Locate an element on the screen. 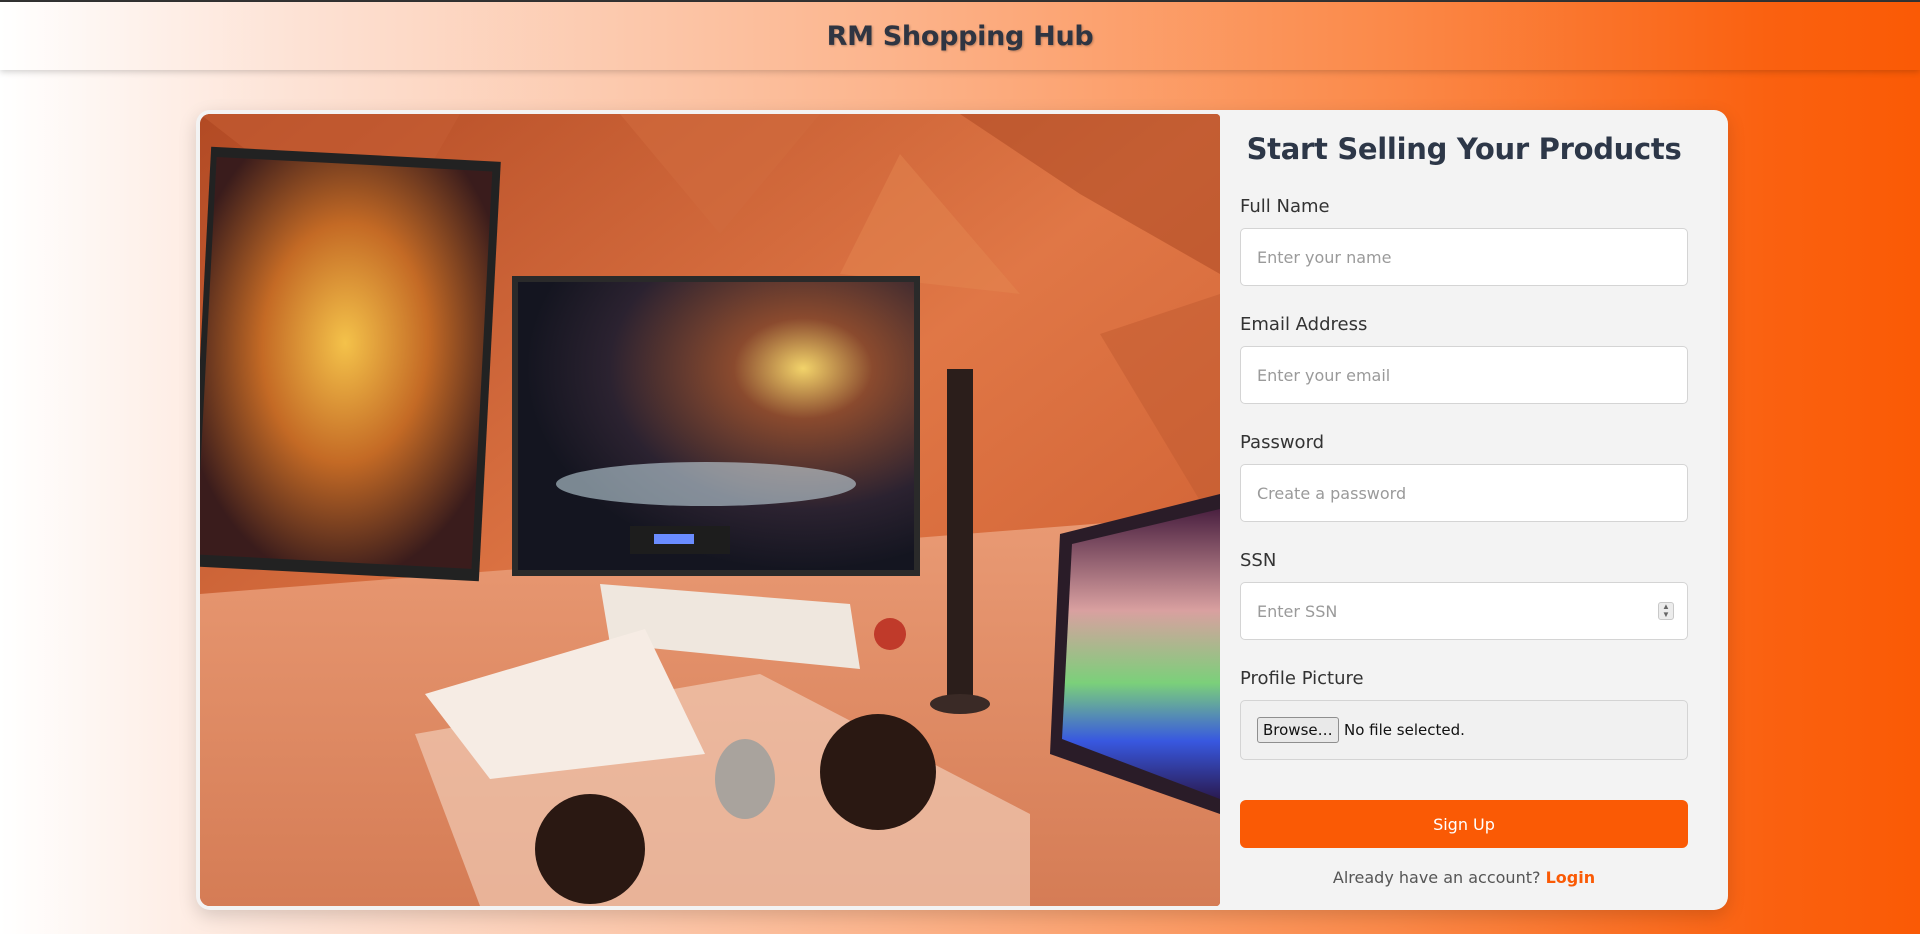  ssn-input is located at coordinates (1464, 611).